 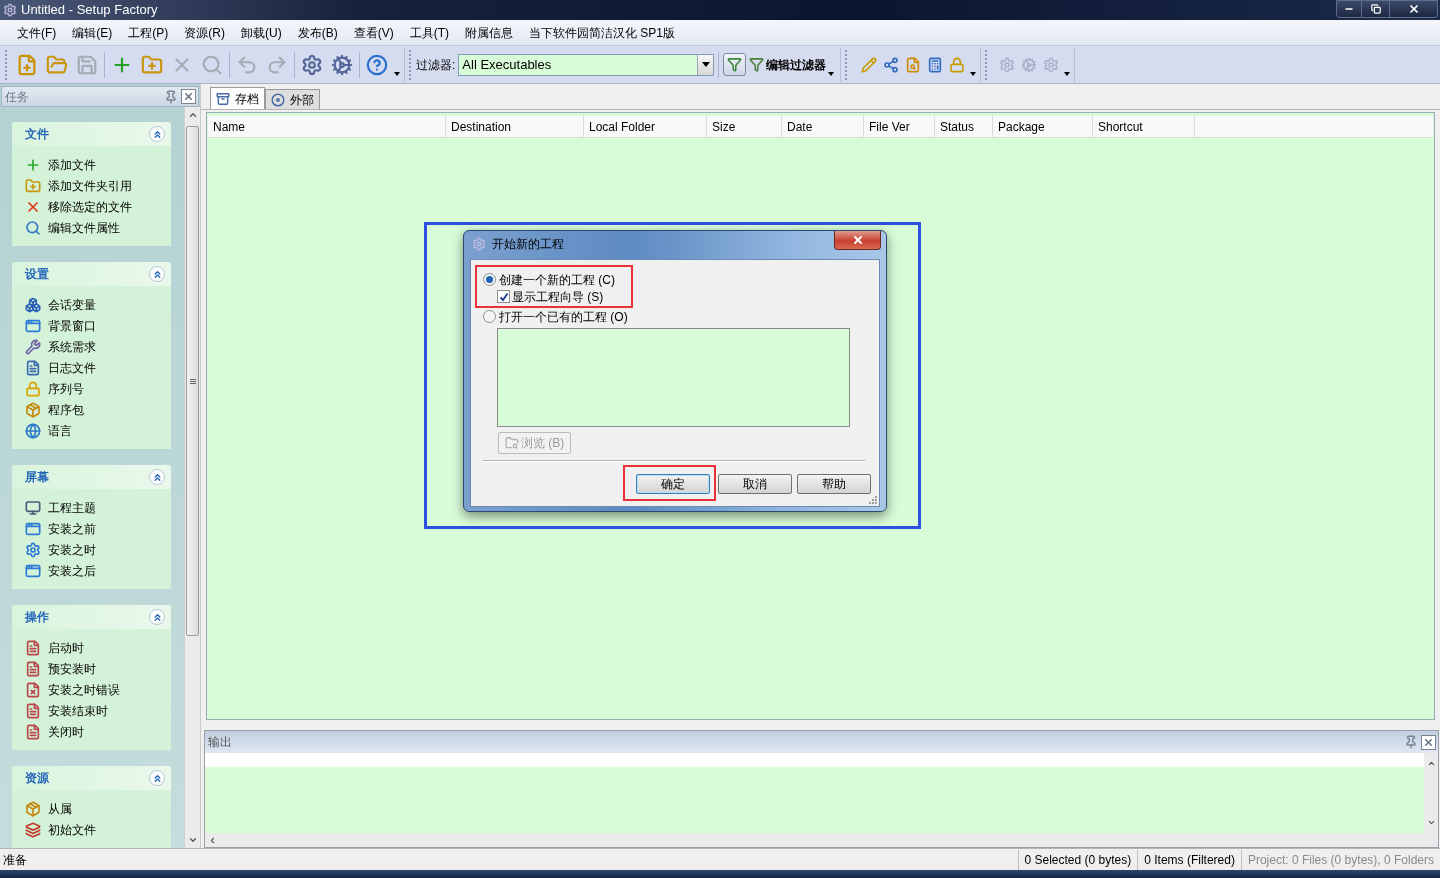 What do you see at coordinates (91, 164) in the screenshot?
I see `sidebar-item: 添加文件` at bounding box center [91, 164].